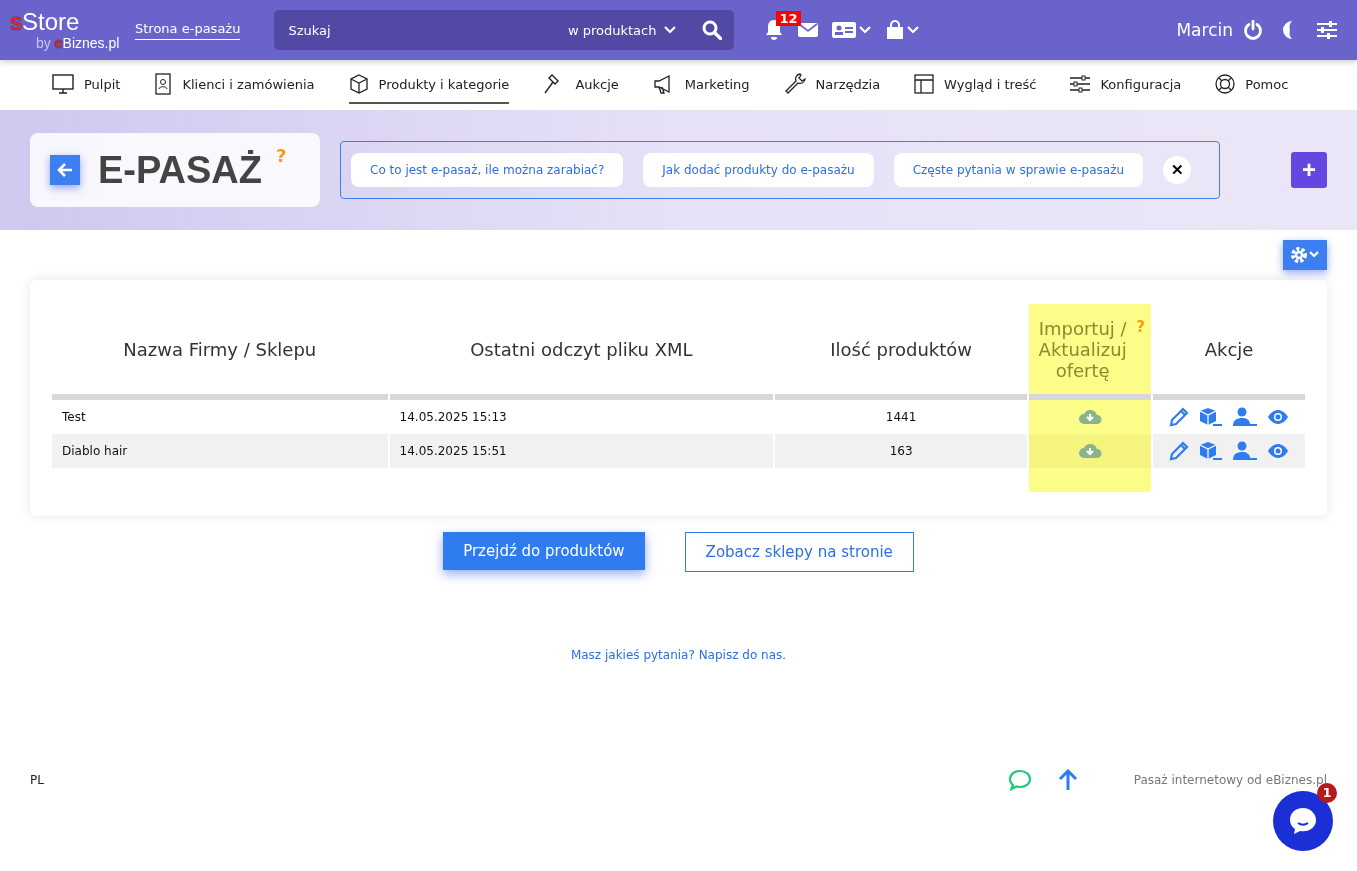 The width and height of the screenshot is (1357, 871). Describe the element at coordinates (901, 451) in the screenshot. I see `table-cell: 163` at that location.